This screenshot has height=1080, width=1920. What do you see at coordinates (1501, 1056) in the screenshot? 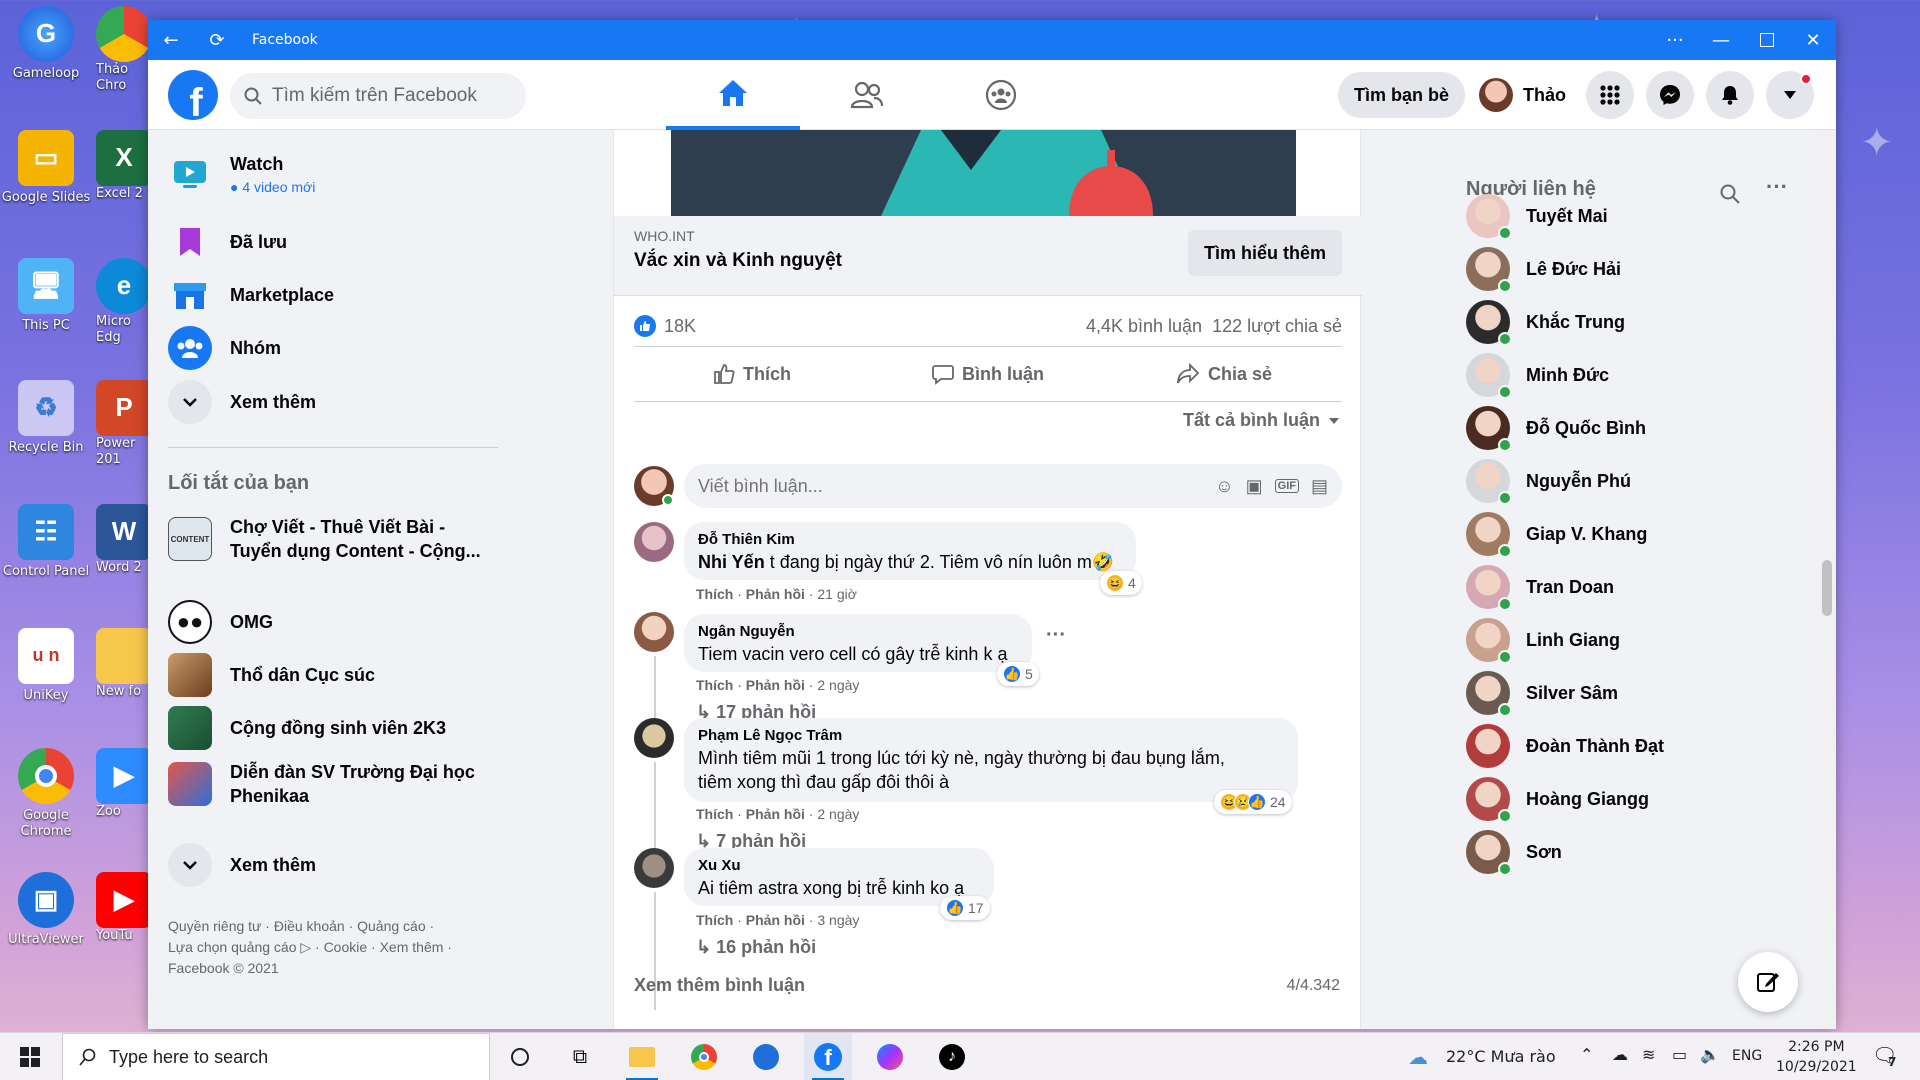
I see `weather-text: 22°C Mưa rào` at bounding box center [1501, 1056].